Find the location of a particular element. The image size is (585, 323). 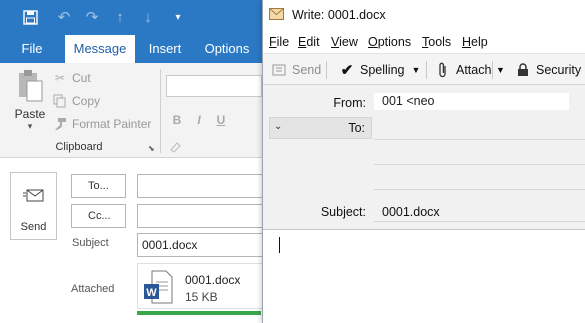

format-painter-button: Format Painter is located at coordinates (101, 124).